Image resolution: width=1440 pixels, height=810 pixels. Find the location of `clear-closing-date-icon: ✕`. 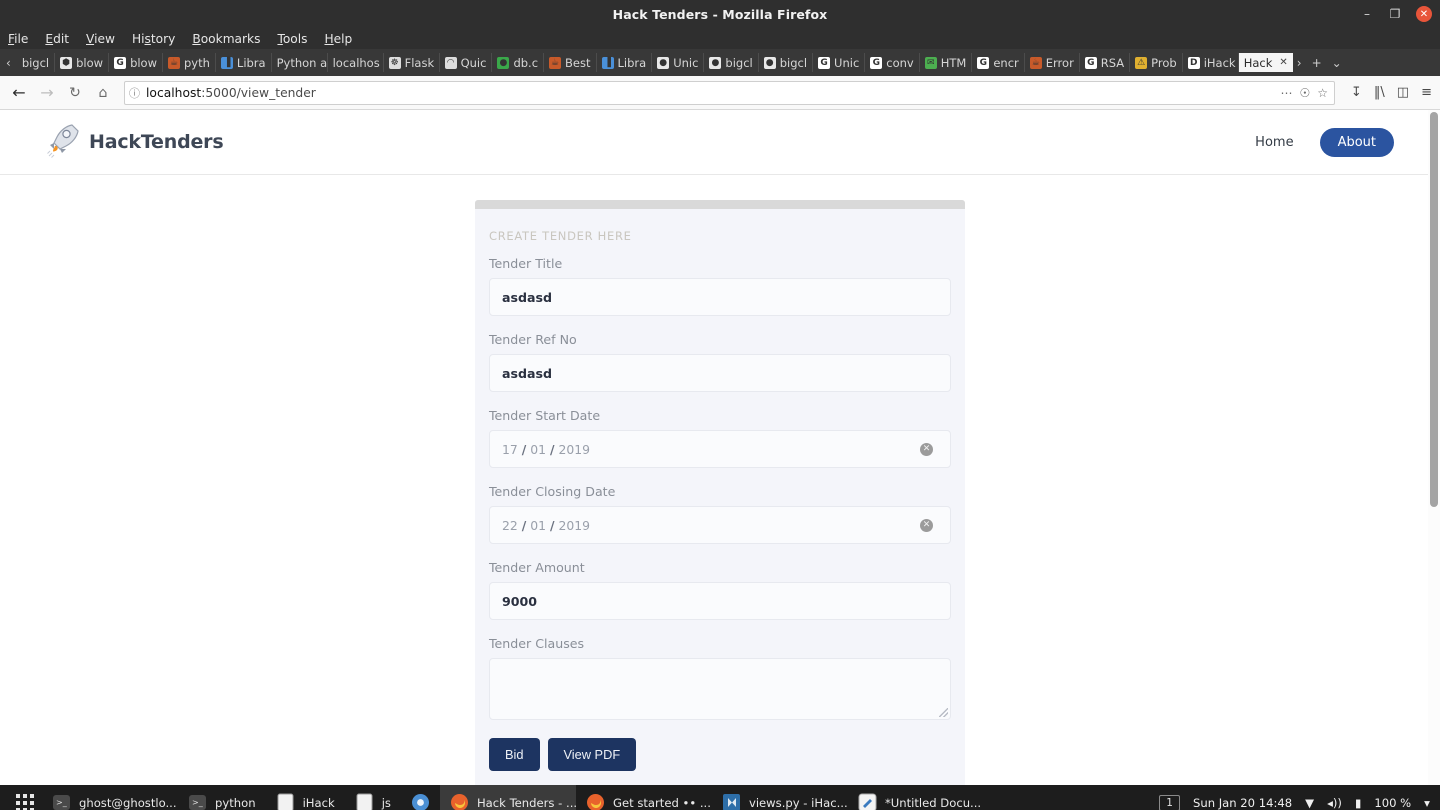

clear-closing-date-icon: ✕ is located at coordinates (926, 525).